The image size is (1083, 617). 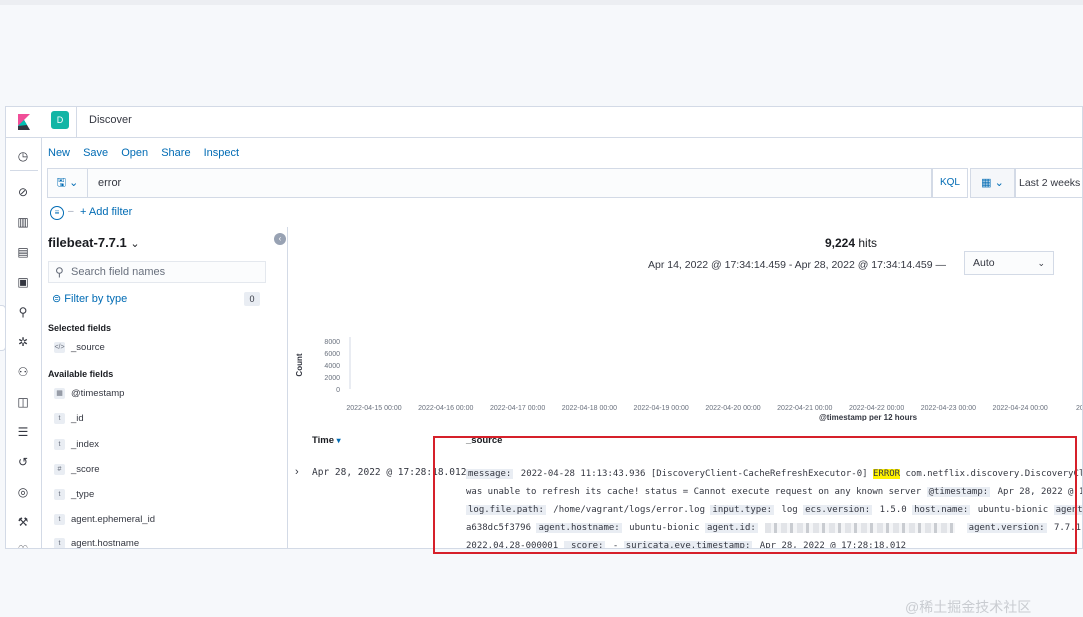 What do you see at coordinates (79, 328) in the screenshot?
I see `selected-fields-title: Selected fields` at bounding box center [79, 328].